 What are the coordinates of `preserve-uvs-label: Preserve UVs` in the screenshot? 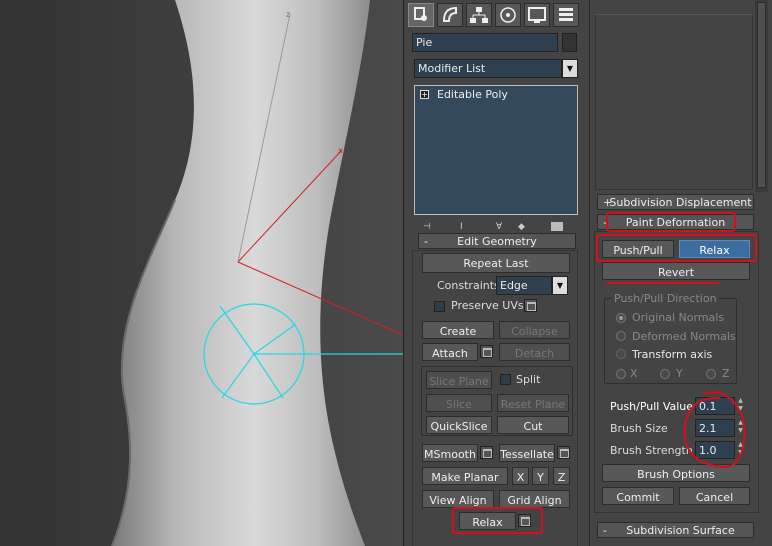 It's located at (487, 305).